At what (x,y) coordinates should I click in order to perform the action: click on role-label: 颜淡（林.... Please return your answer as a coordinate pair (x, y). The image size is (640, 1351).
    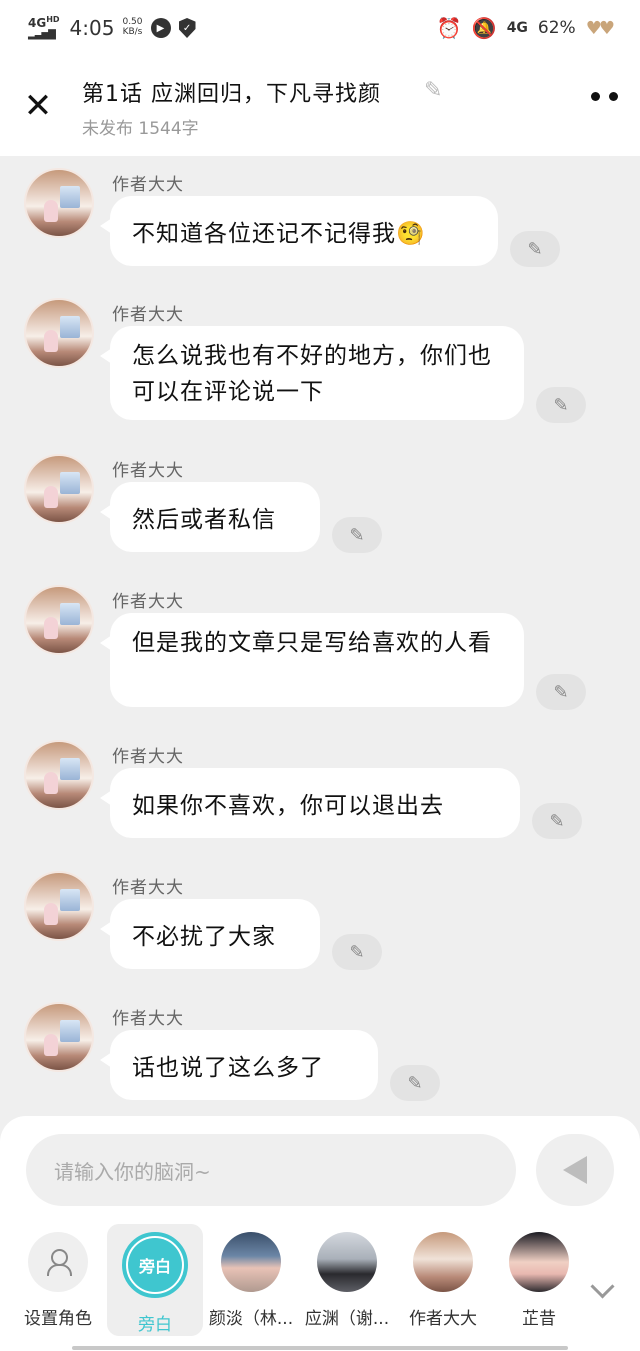
    Looking at the image, I should click on (251, 1319).